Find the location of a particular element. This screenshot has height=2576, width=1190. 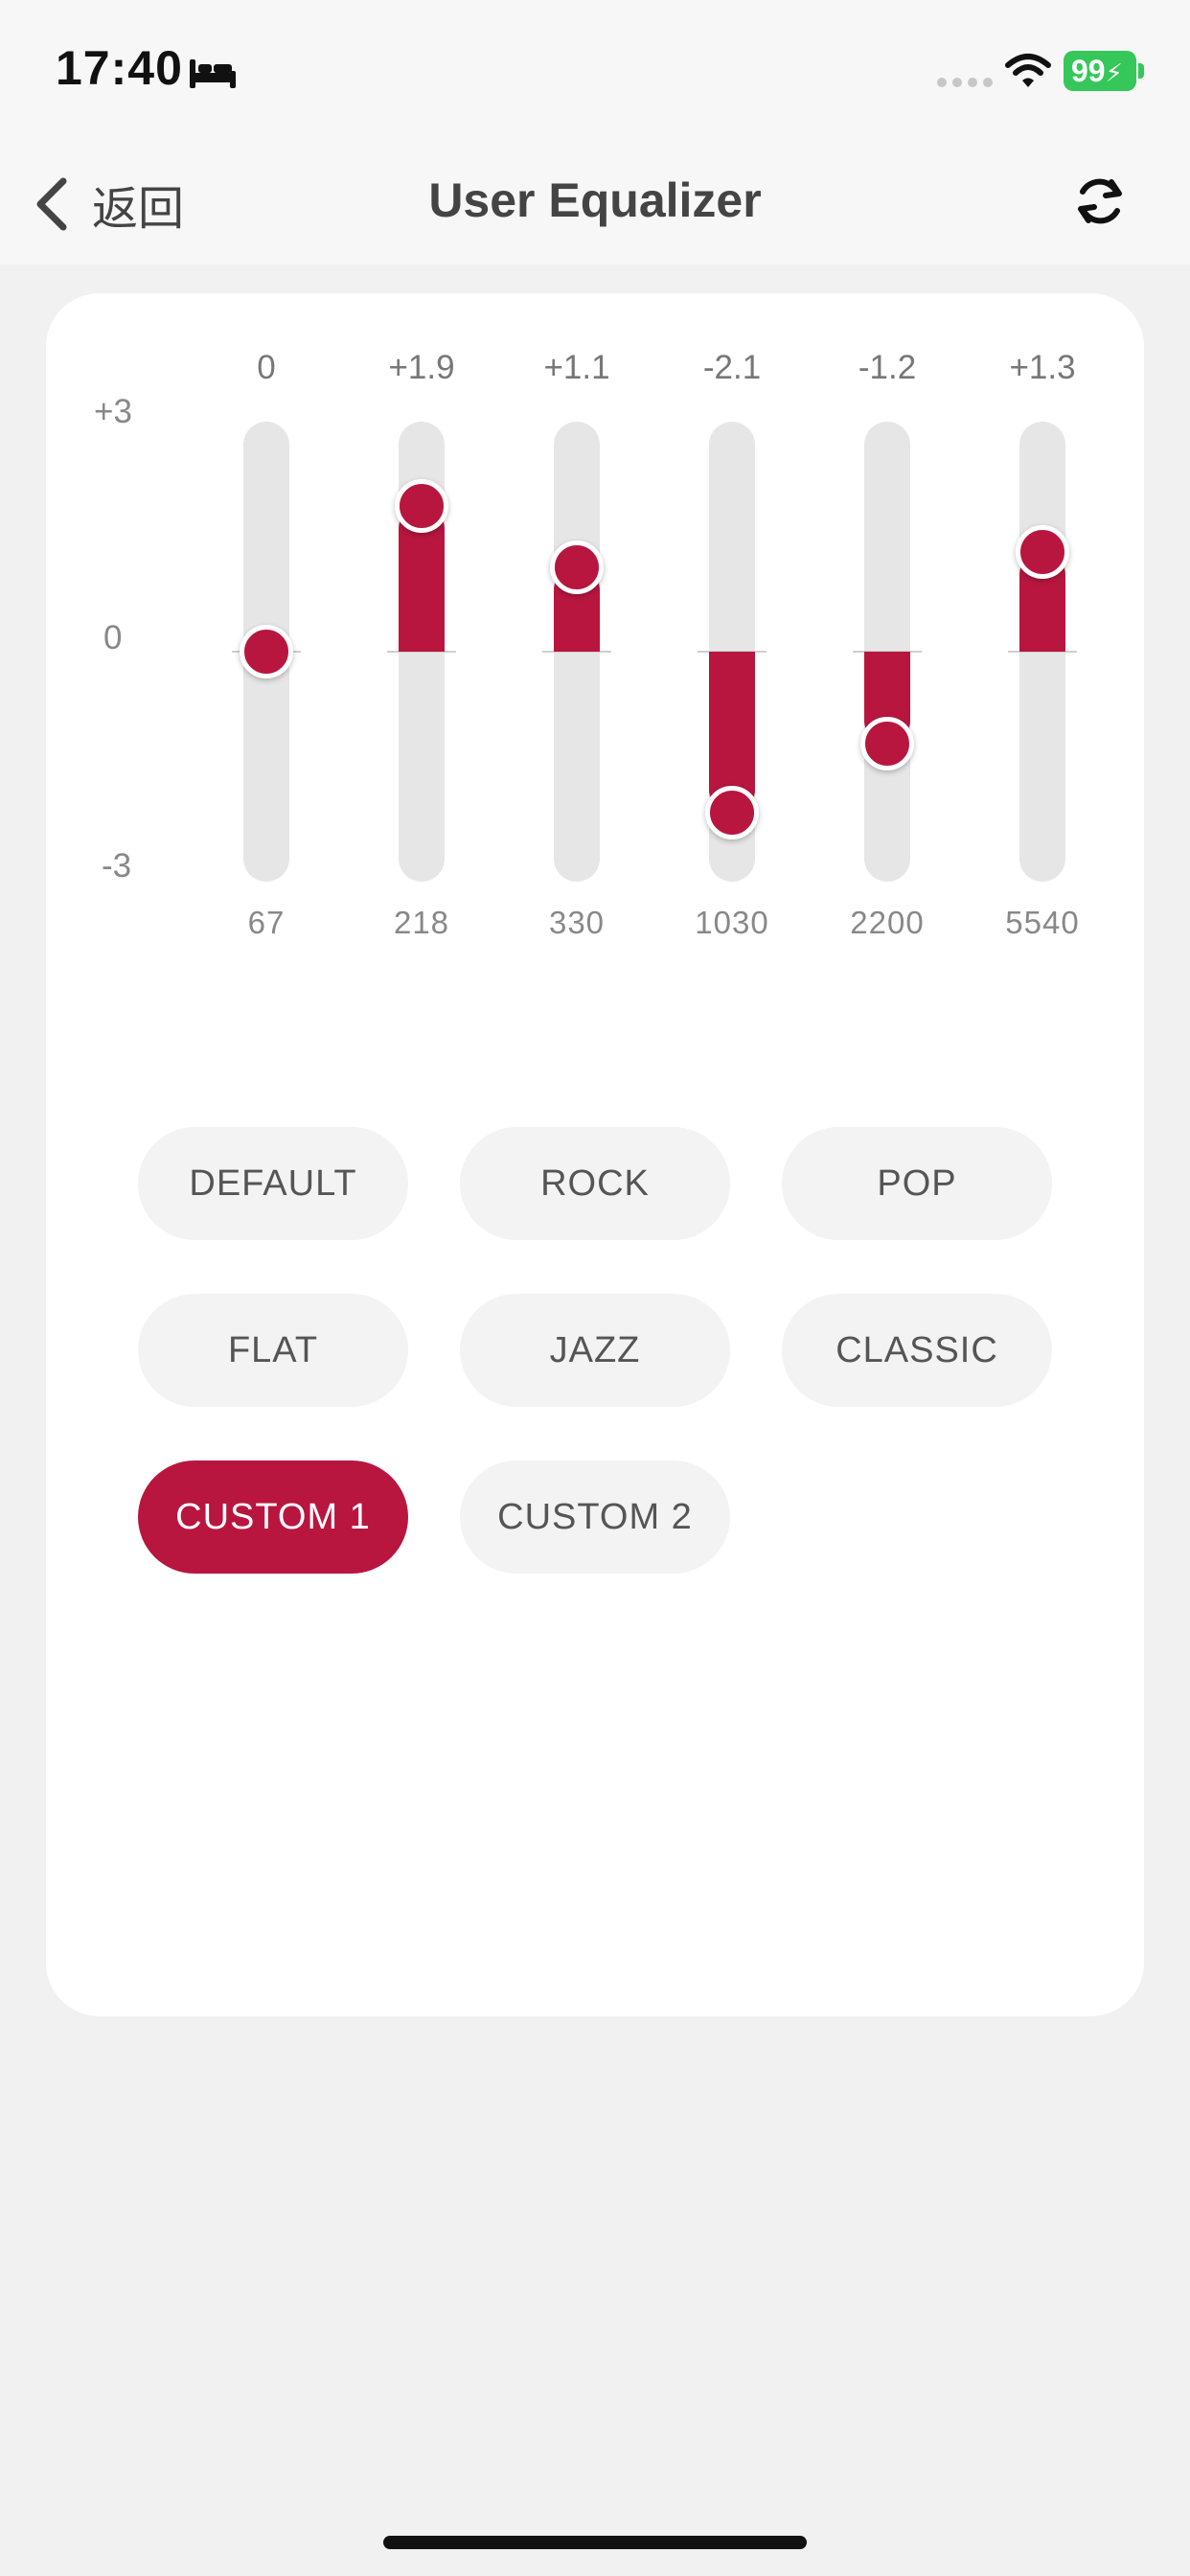

band-frequency-label: 330 is located at coordinates (577, 922).